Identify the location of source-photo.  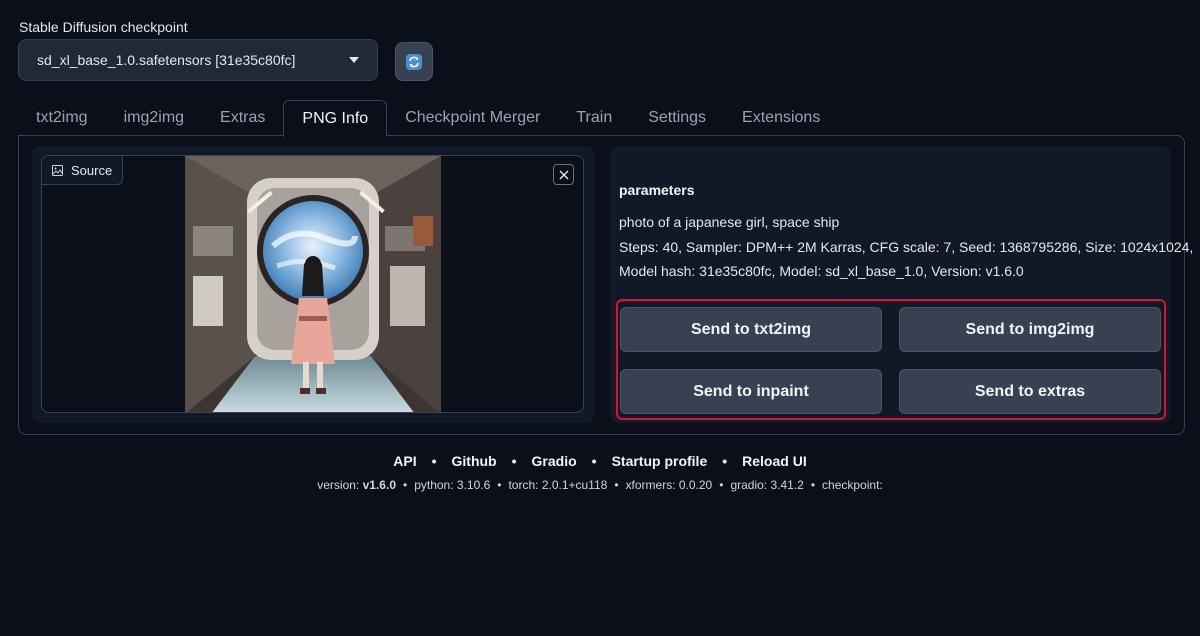
(313, 284).